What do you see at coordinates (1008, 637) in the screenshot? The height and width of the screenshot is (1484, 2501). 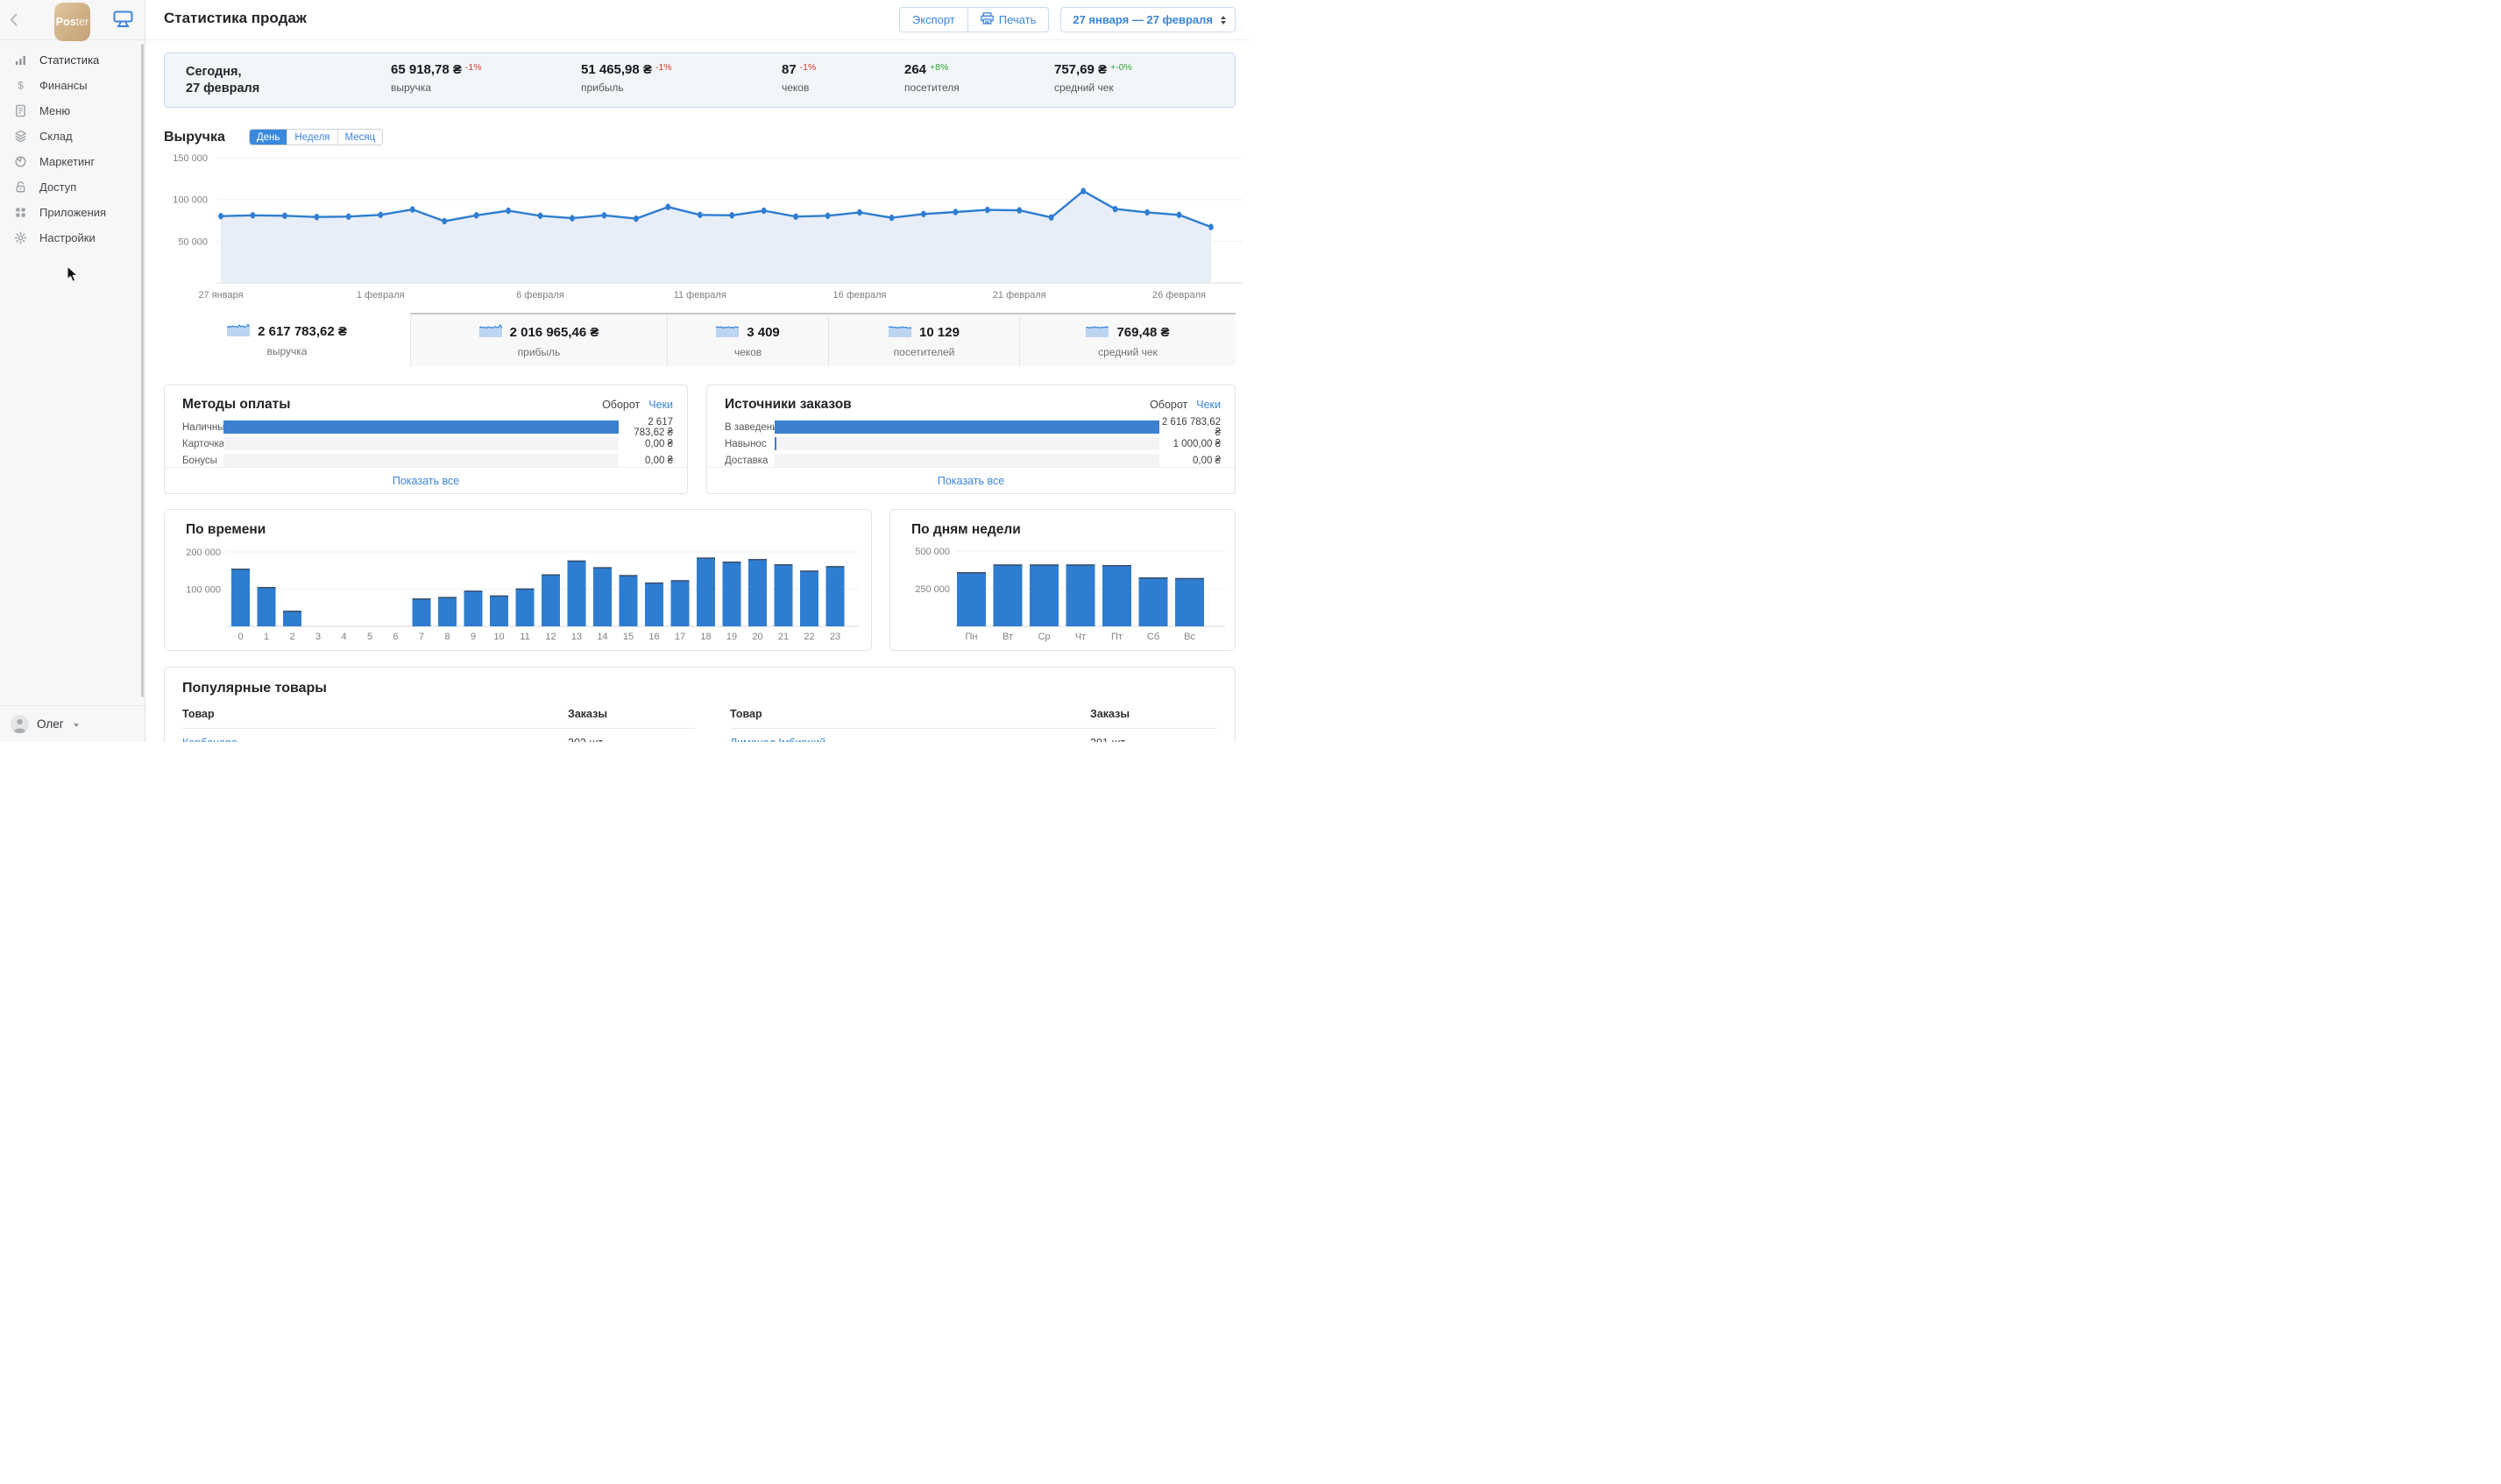 I see `svg-text: Вт` at bounding box center [1008, 637].